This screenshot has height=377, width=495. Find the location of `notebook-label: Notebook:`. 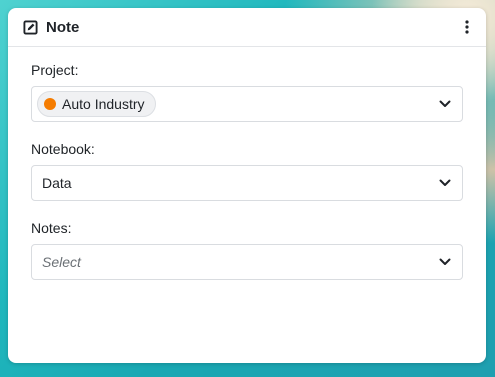

notebook-label: Notebook: is located at coordinates (63, 149).